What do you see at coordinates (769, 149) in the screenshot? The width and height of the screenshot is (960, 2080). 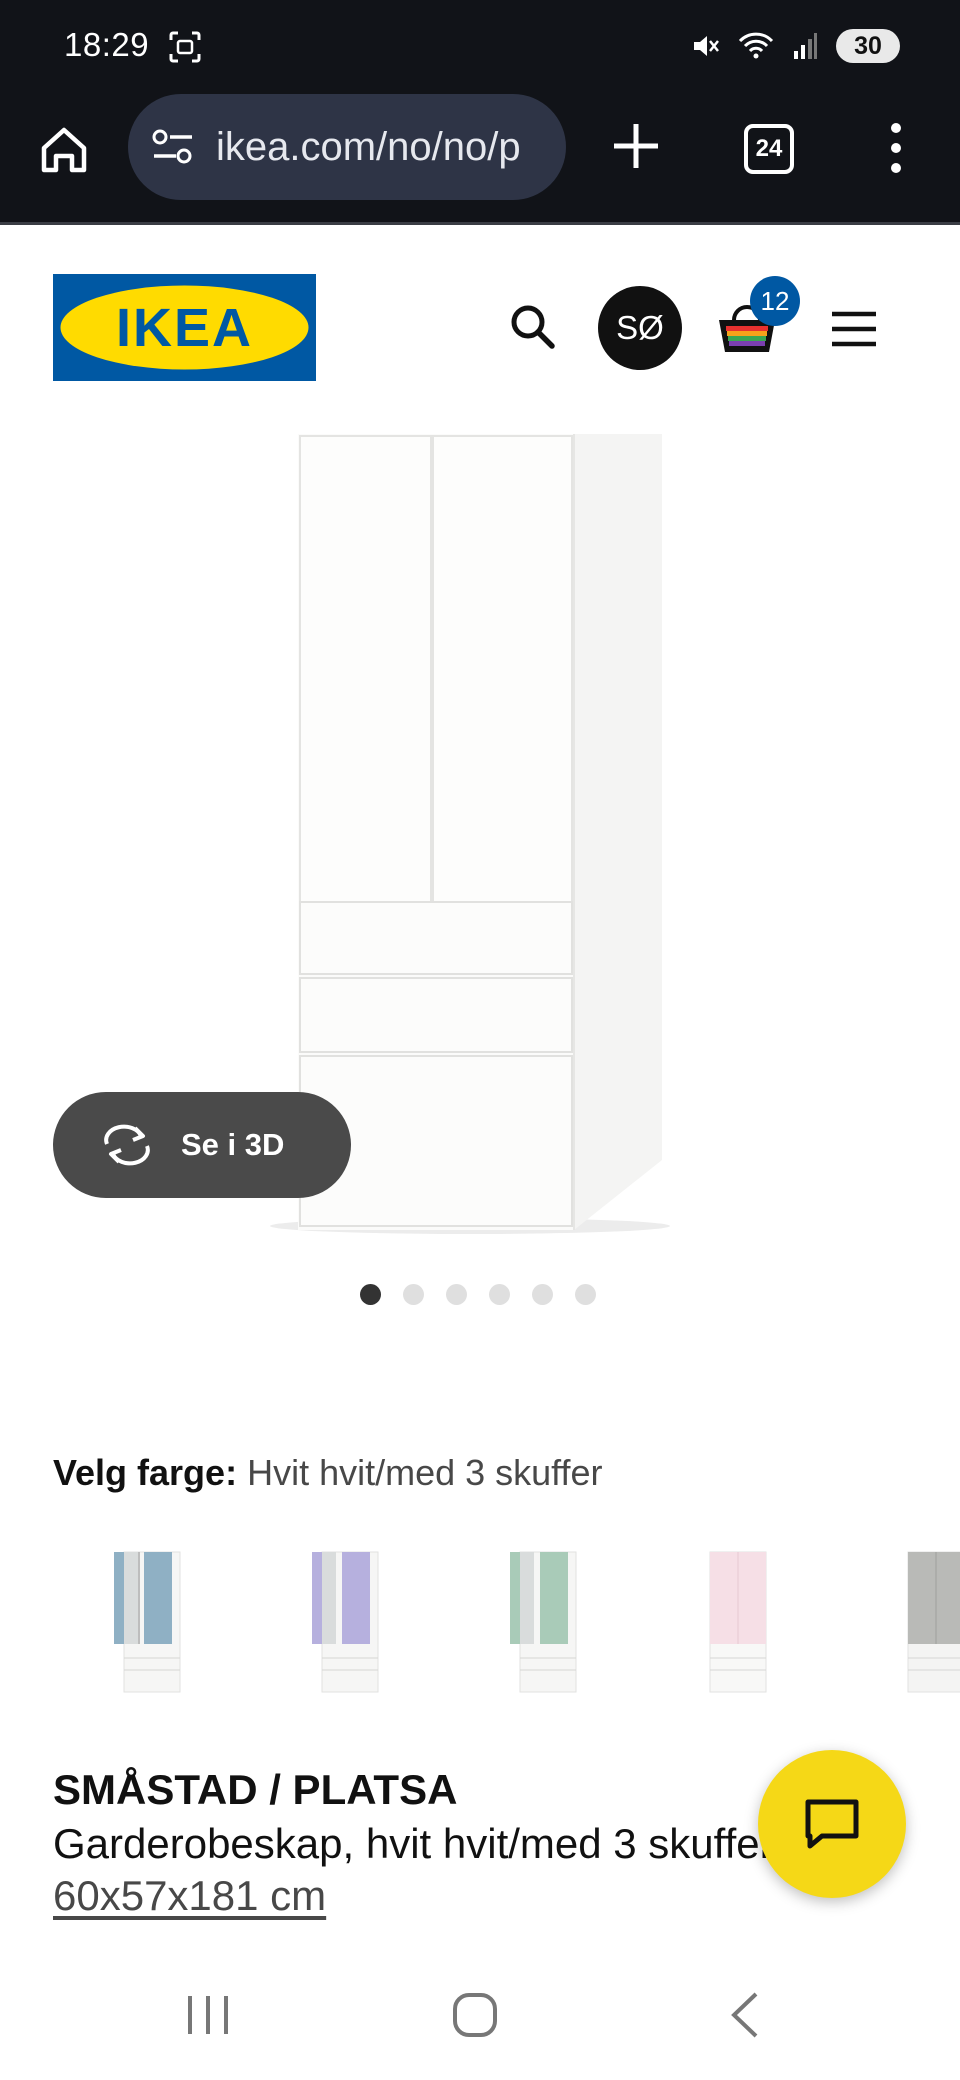 I see `tab-switcher-button: 24` at bounding box center [769, 149].